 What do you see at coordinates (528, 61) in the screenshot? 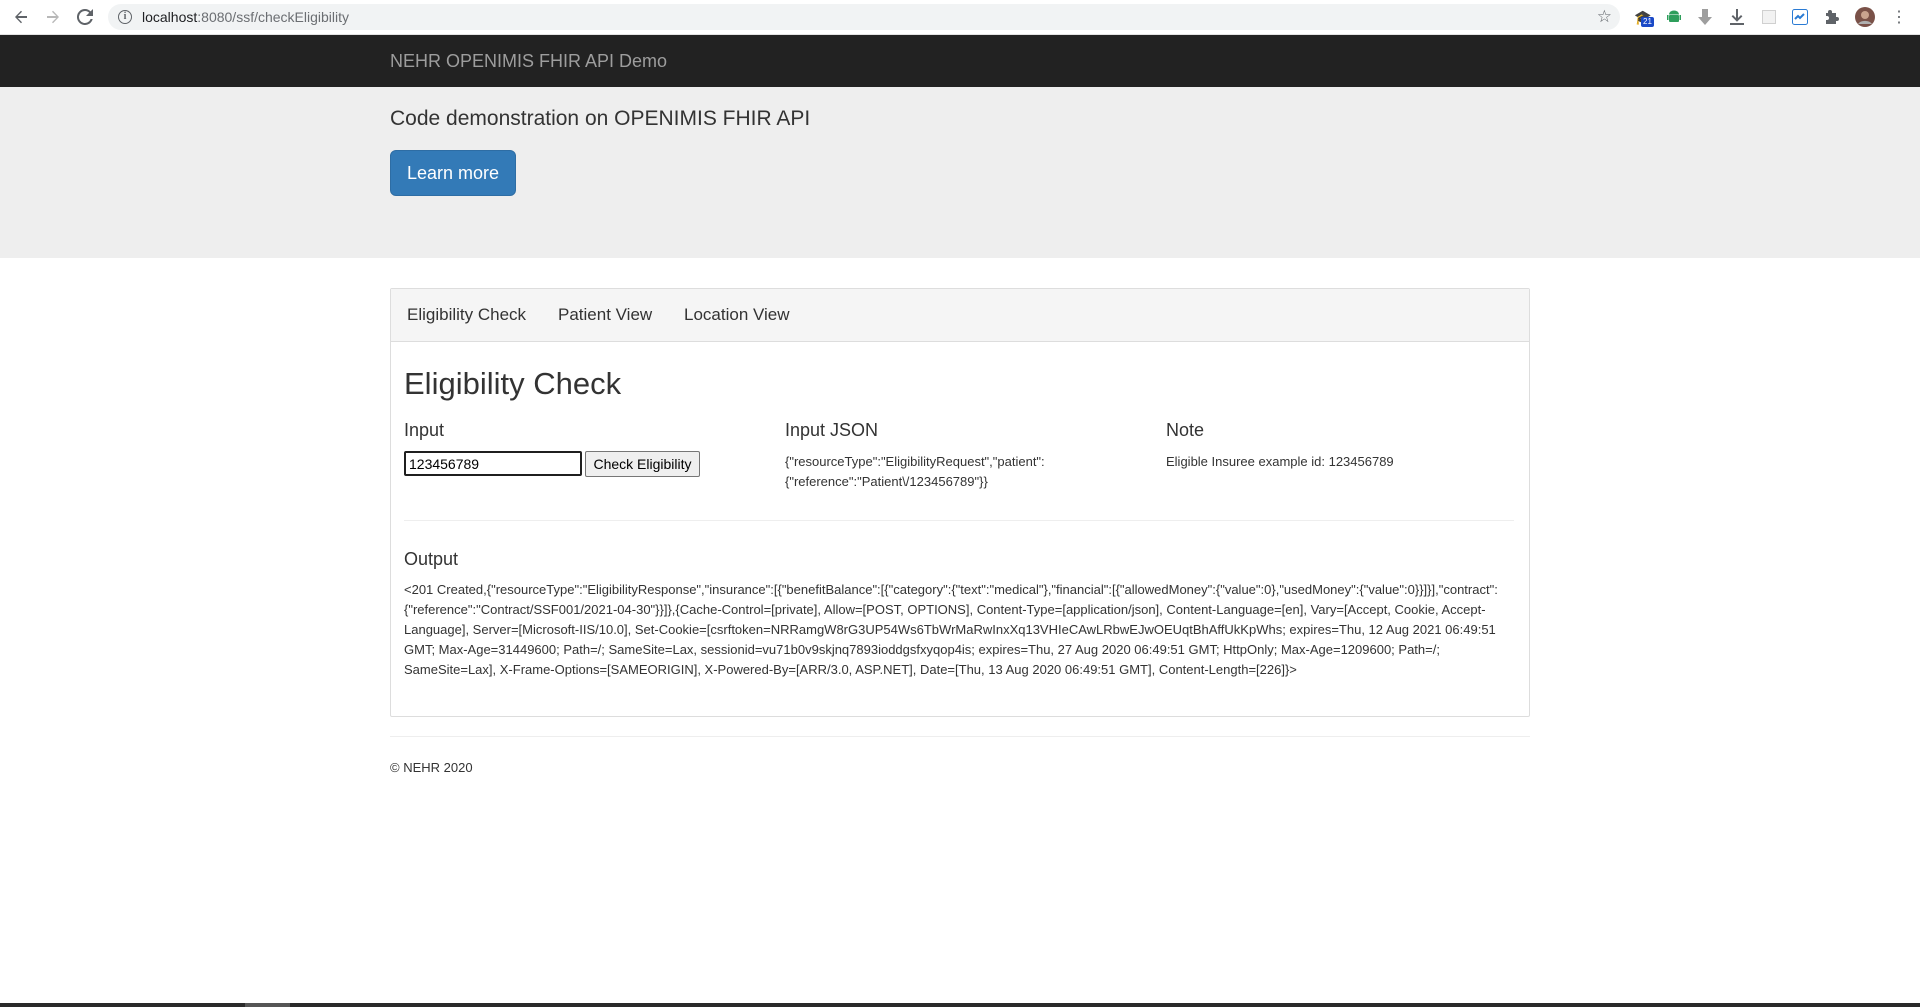
I see `navbar-brand: NEHR OPENIMIS FHIR API Demo` at bounding box center [528, 61].